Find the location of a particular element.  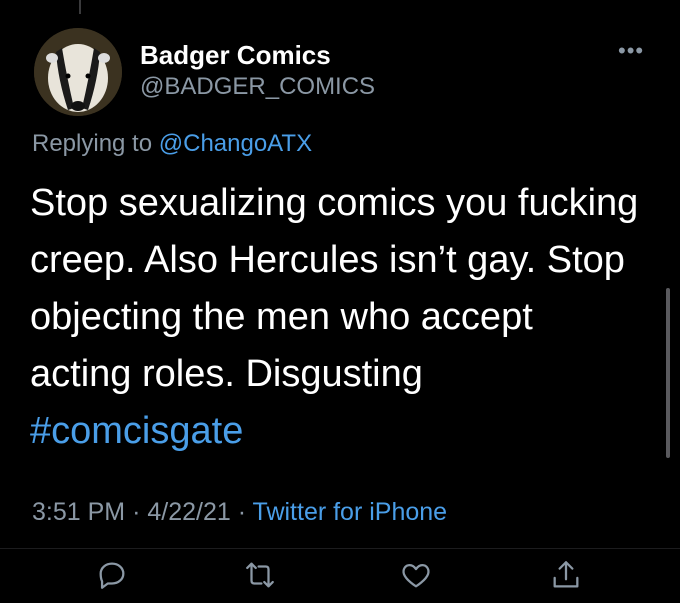

badger-avatar-image is located at coordinates (78, 72).